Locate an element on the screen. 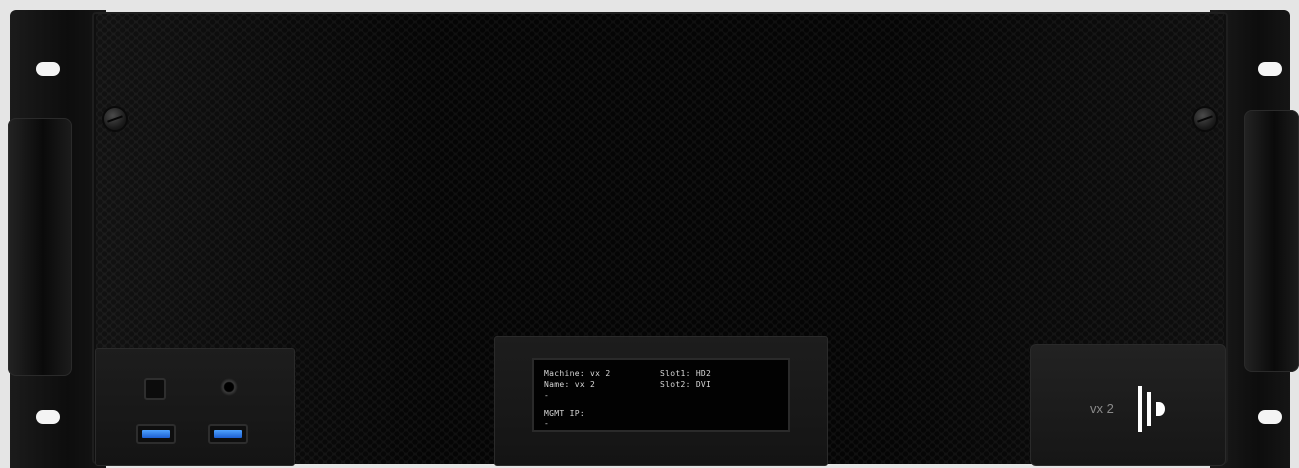 The width and height of the screenshot is (1299, 468). left-thumb-screw-icon is located at coordinates (115, 119).